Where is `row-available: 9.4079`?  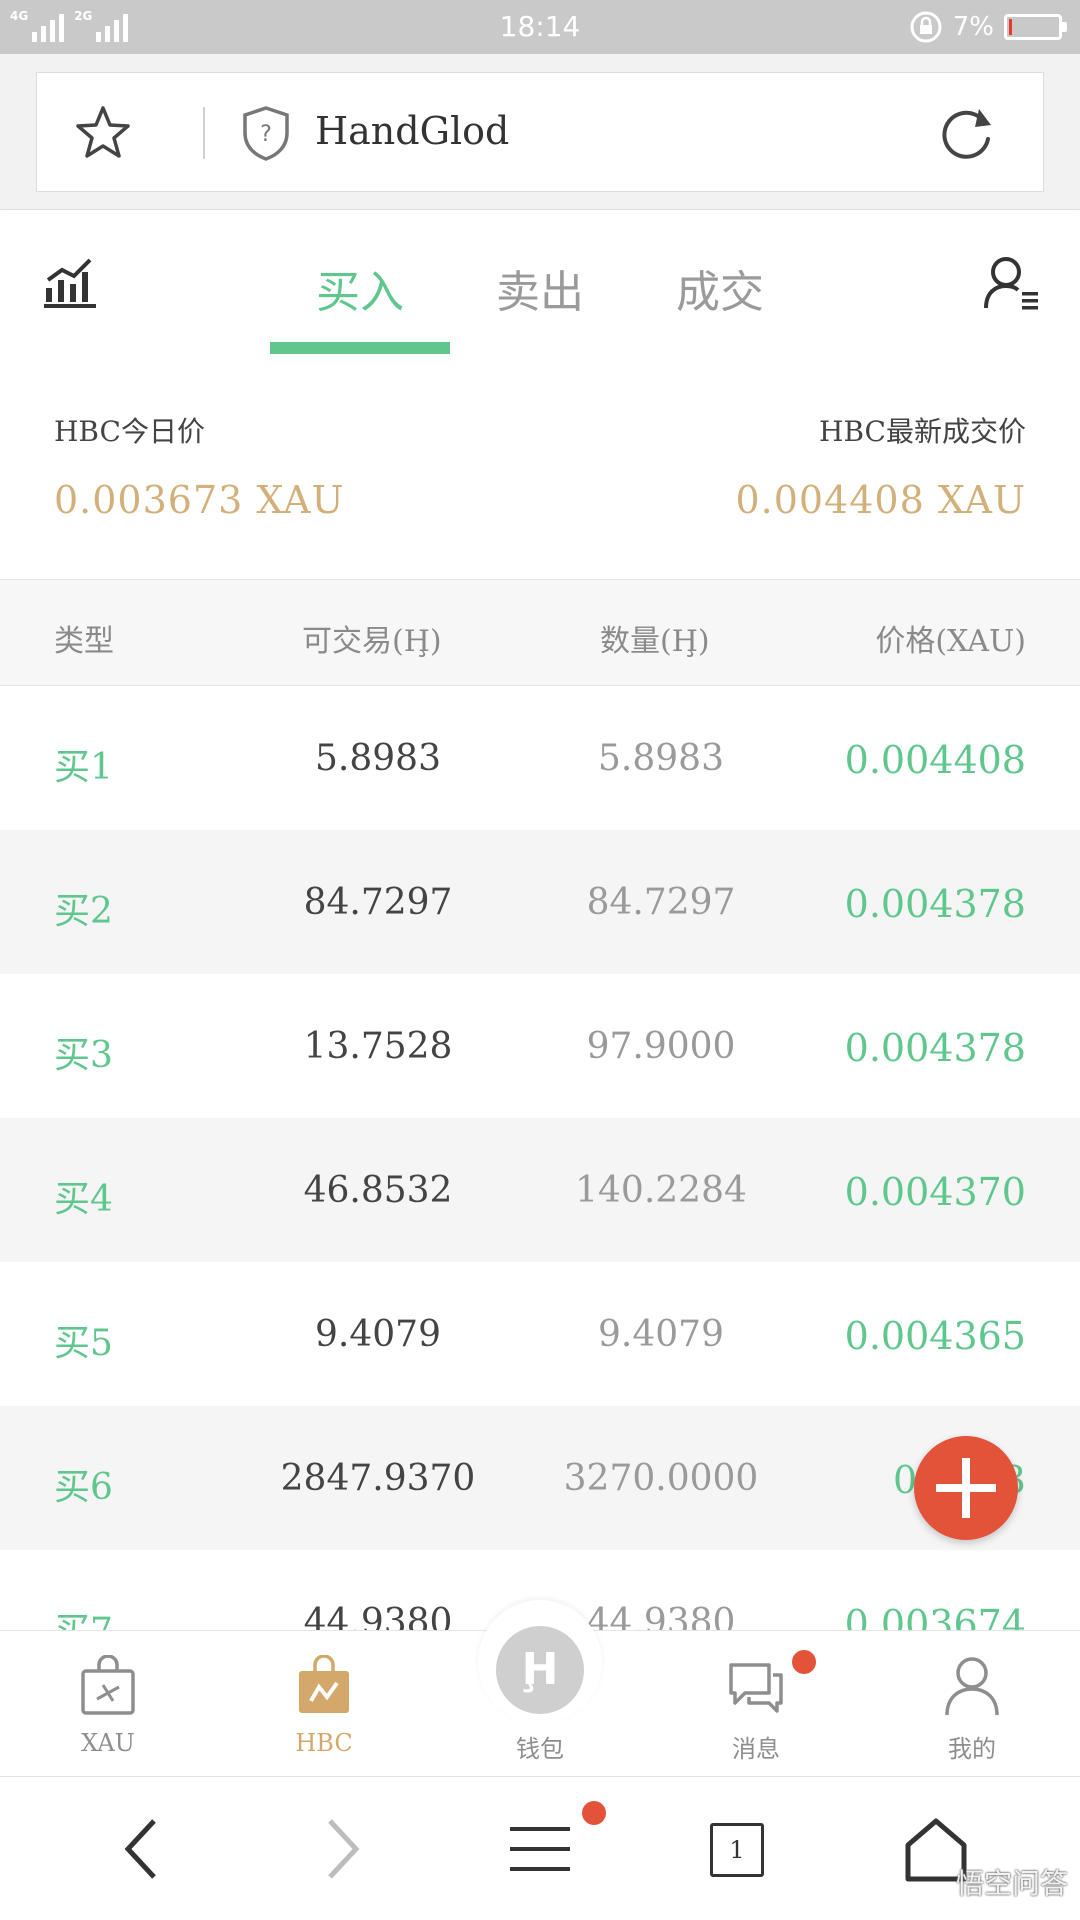
row-available: 9.4079 is located at coordinates (378, 1334).